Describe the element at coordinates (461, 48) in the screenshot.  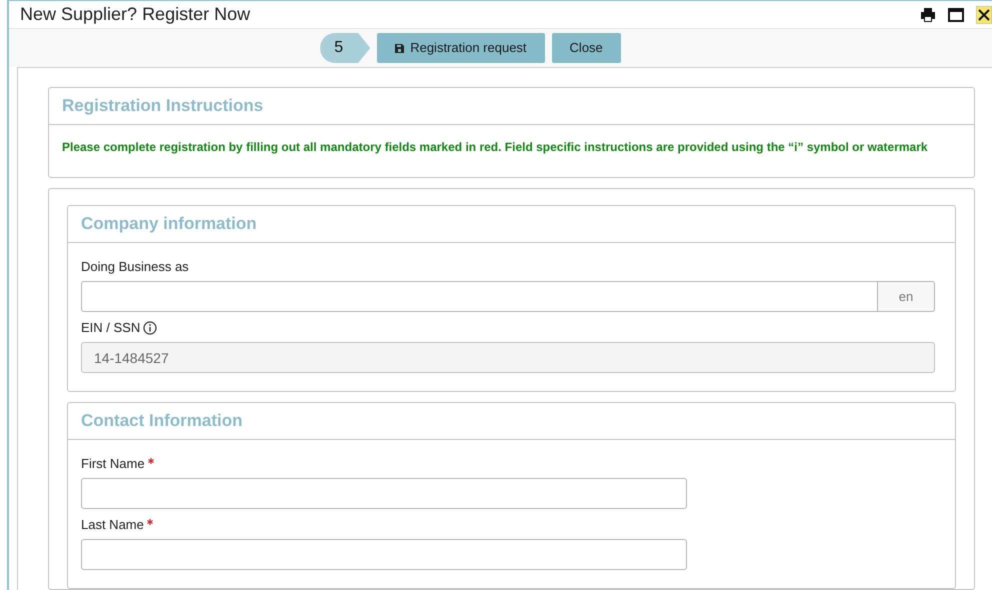
I see `save-button: Registration request` at that location.